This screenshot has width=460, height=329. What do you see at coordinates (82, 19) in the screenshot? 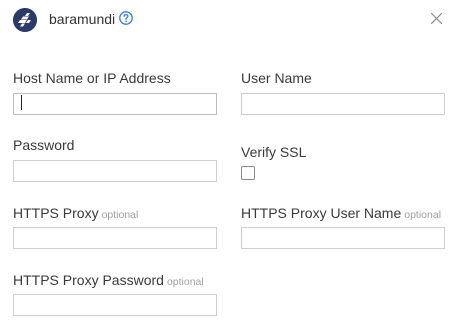
I see `app-title: baramundi` at bounding box center [82, 19].